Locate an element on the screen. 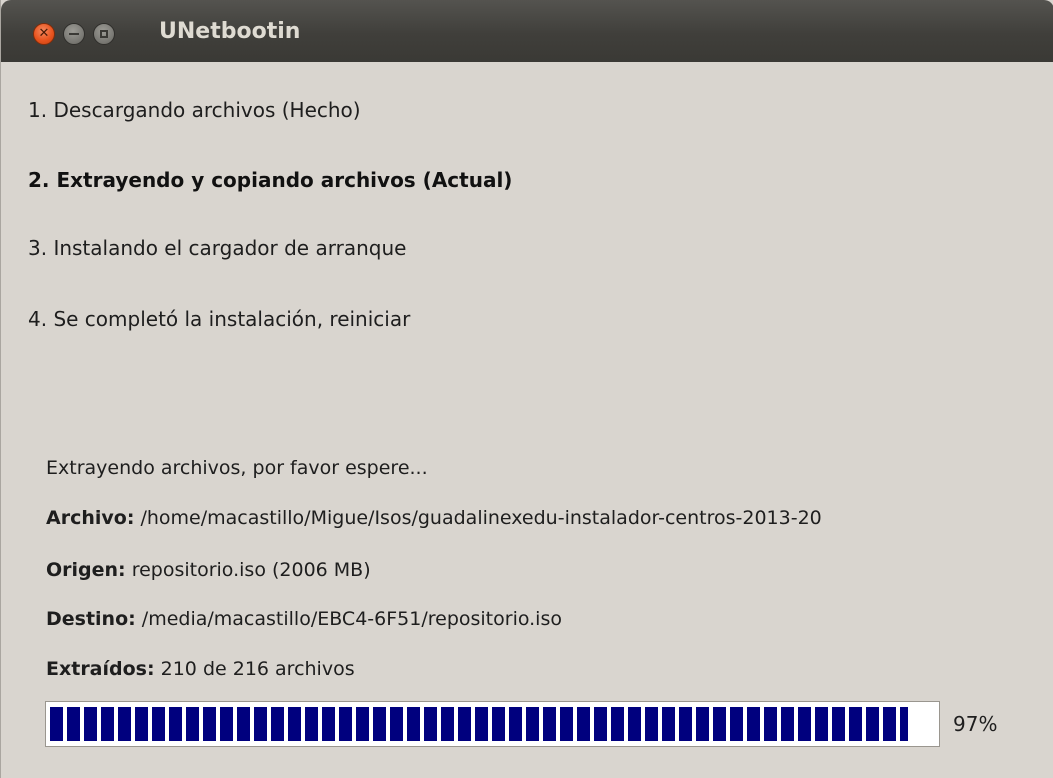 The width and height of the screenshot is (1053, 778). title-bar: ✕ UNetbootin is located at coordinates (527, 31).